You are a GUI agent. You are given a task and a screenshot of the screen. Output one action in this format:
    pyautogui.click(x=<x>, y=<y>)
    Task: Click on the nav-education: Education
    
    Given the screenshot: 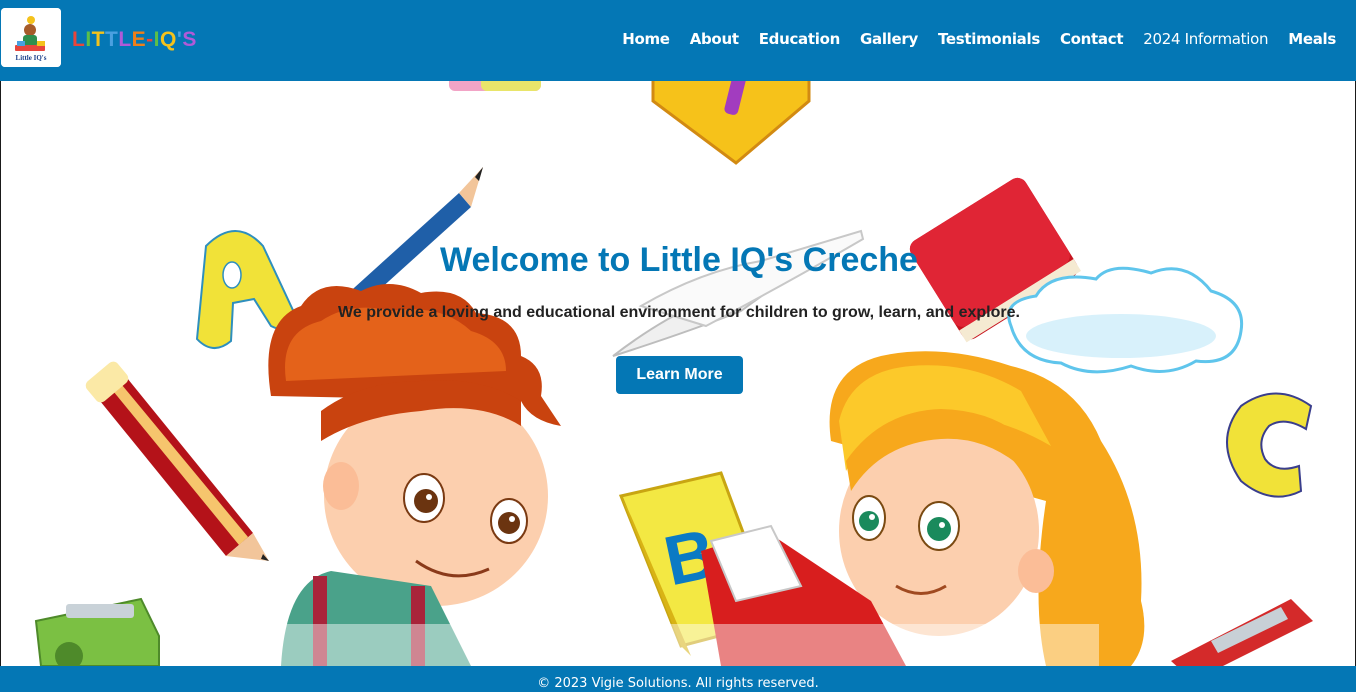 What is the action you would take?
    pyautogui.click(x=800, y=39)
    